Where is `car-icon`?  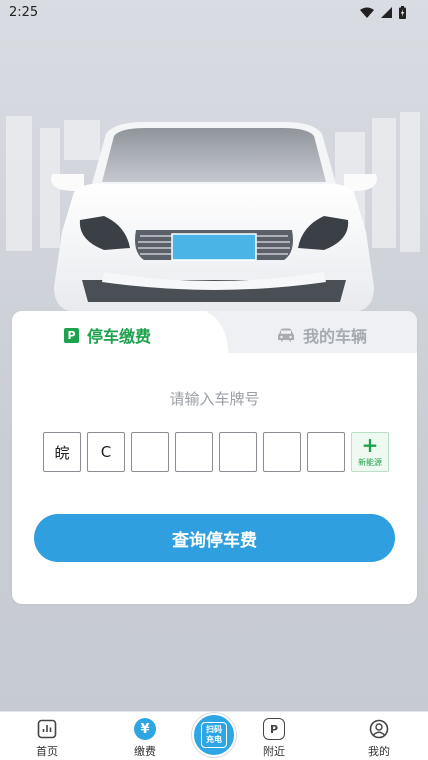 car-icon is located at coordinates (286, 335).